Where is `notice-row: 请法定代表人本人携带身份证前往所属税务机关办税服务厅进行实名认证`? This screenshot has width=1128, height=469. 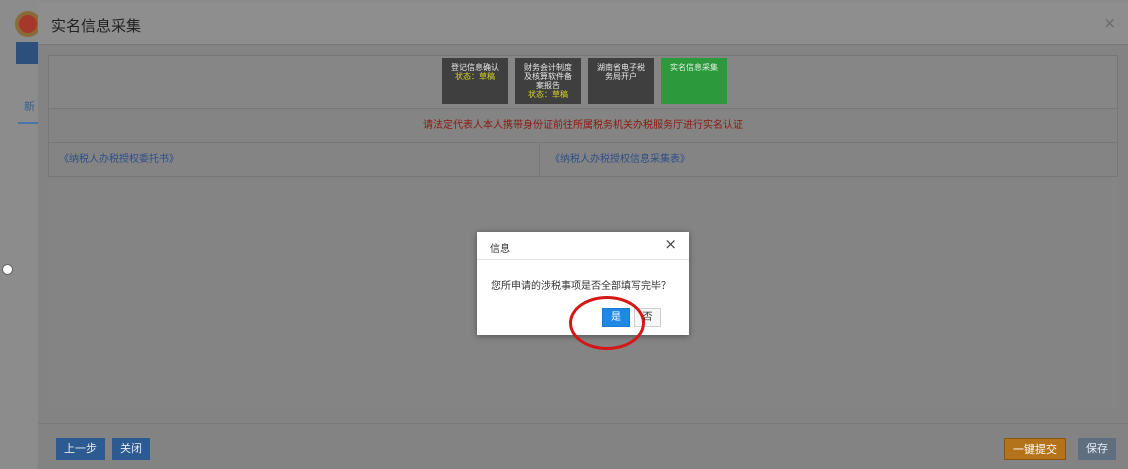
notice-row: 请法定代表人本人携带身份证前往所属税务机关办税服务厅进行实名认证 is located at coordinates (583, 126).